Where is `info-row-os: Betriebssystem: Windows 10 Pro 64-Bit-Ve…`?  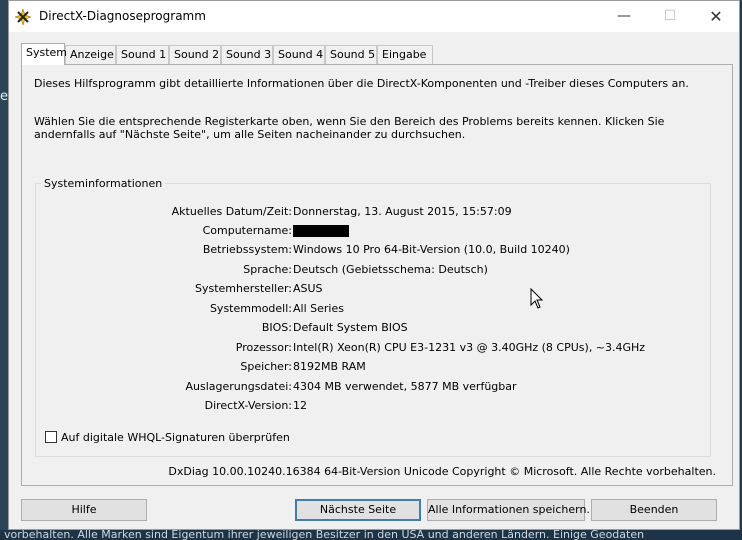 info-row-os: Betriebssystem: Windows 10 Pro 64-Bit-Ve… is located at coordinates (374, 251).